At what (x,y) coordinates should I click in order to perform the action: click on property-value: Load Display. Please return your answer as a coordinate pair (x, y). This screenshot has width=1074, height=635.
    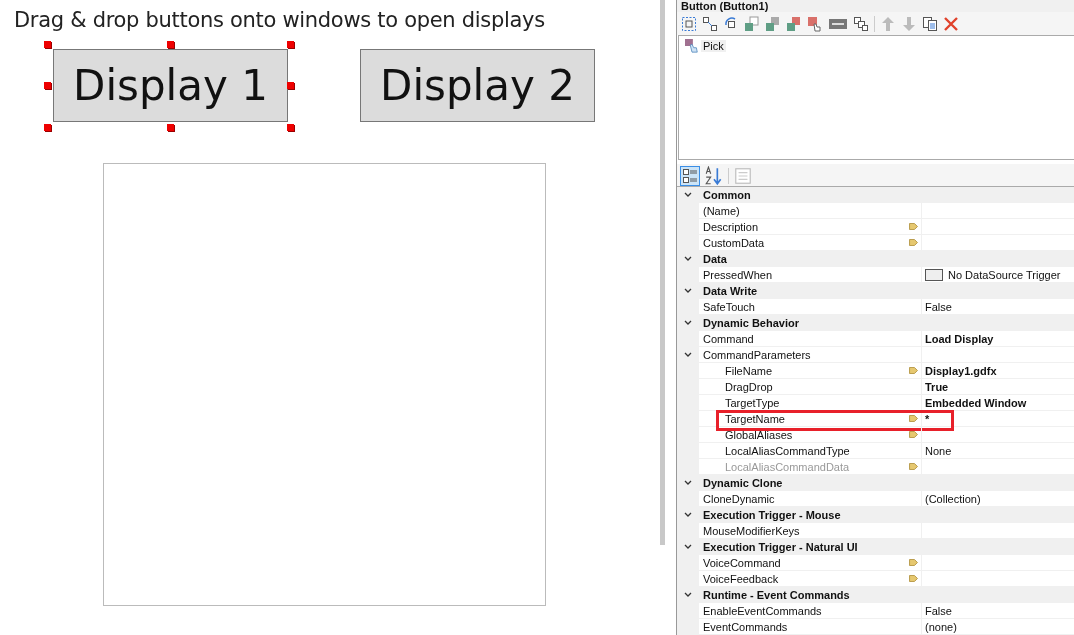
    Looking at the image, I should click on (959, 338).